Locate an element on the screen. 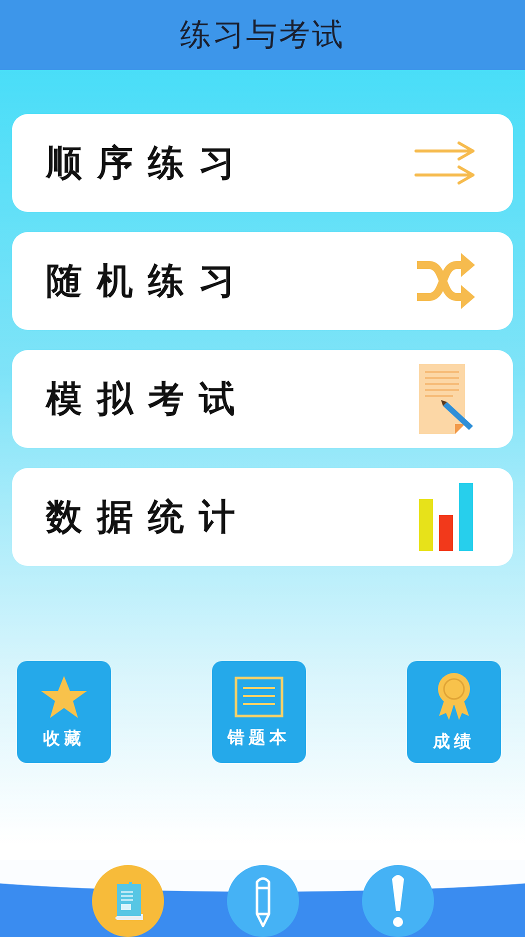 Image resolution: width=525 pixels, height=937 pixels. menu-card: 随机练习 is located at coordinates (262, 281).